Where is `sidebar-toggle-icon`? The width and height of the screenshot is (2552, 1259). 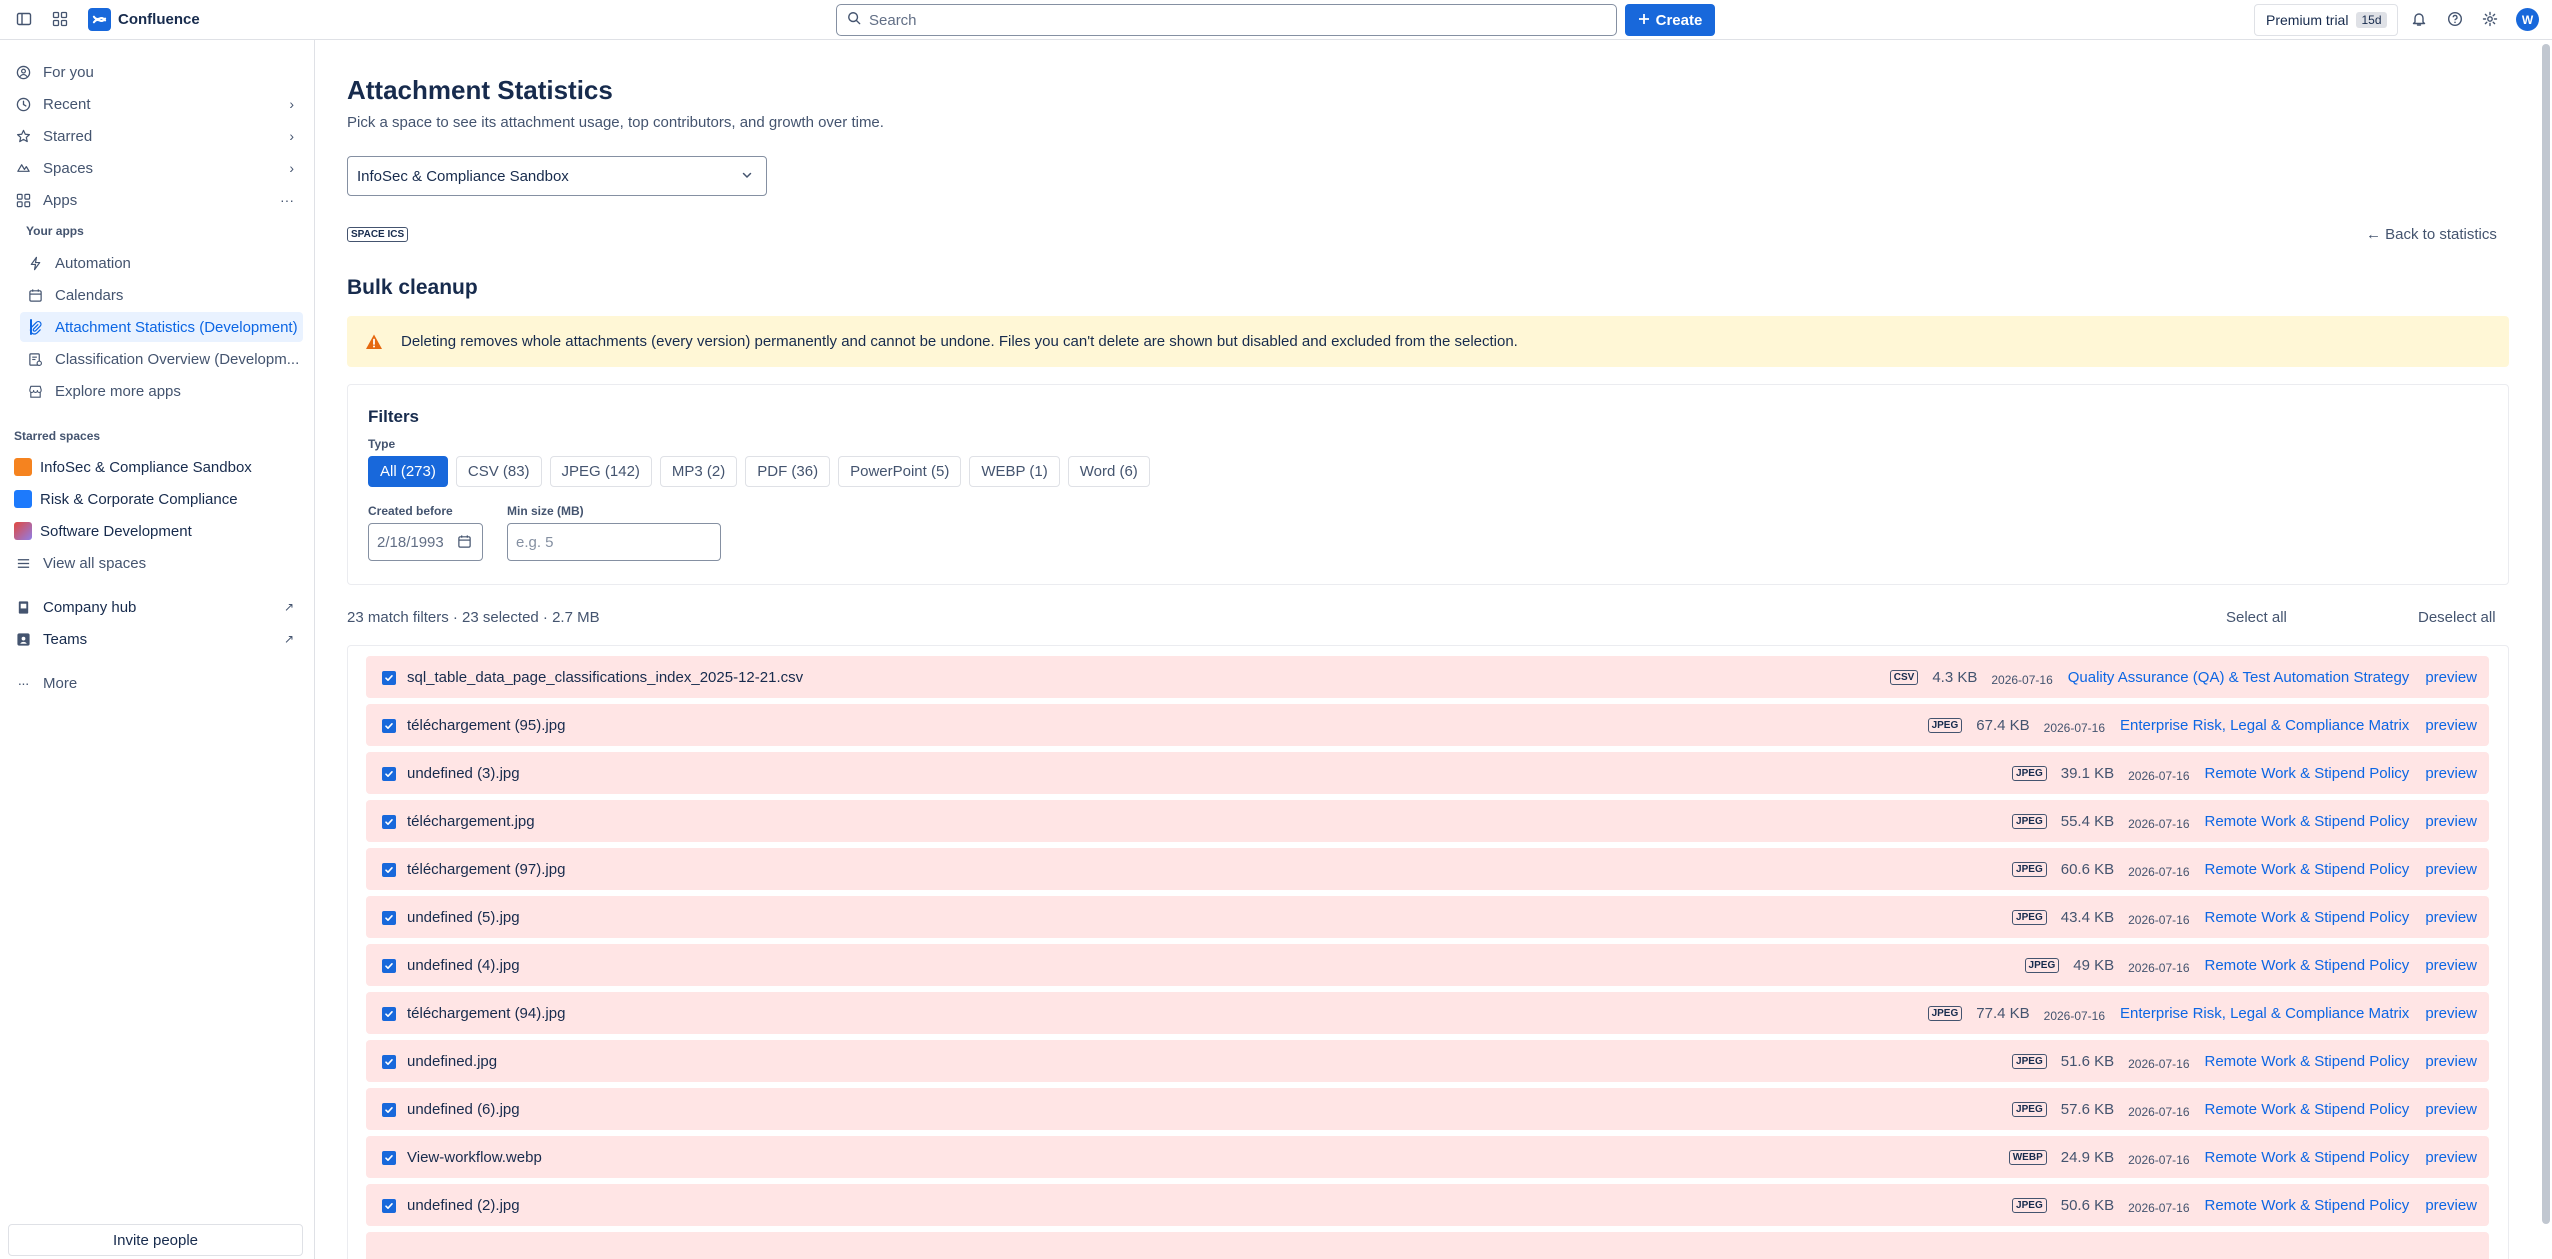 sidebar-toggle-icon is located at coordinates (24, 19).